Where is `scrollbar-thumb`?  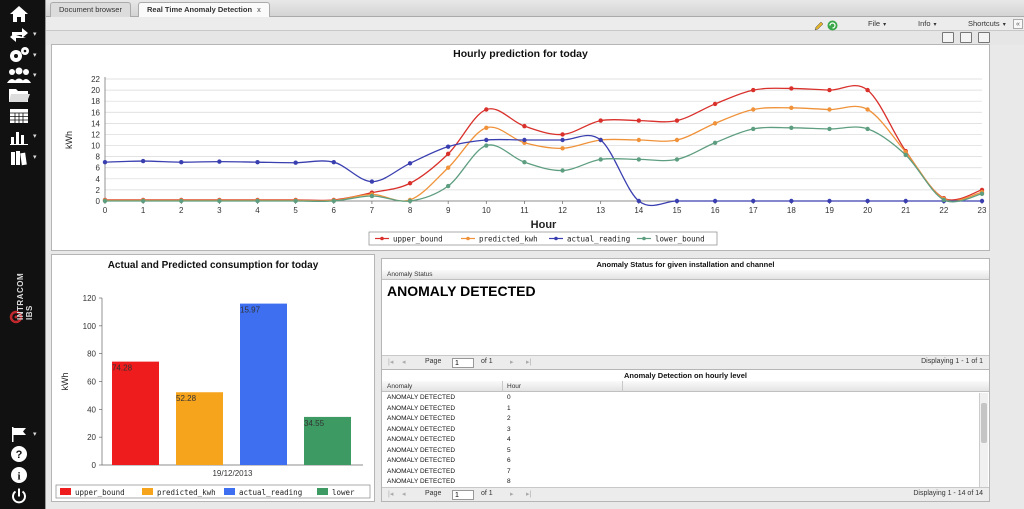
scrollbar-thumb is located at coordinates (984, 423).